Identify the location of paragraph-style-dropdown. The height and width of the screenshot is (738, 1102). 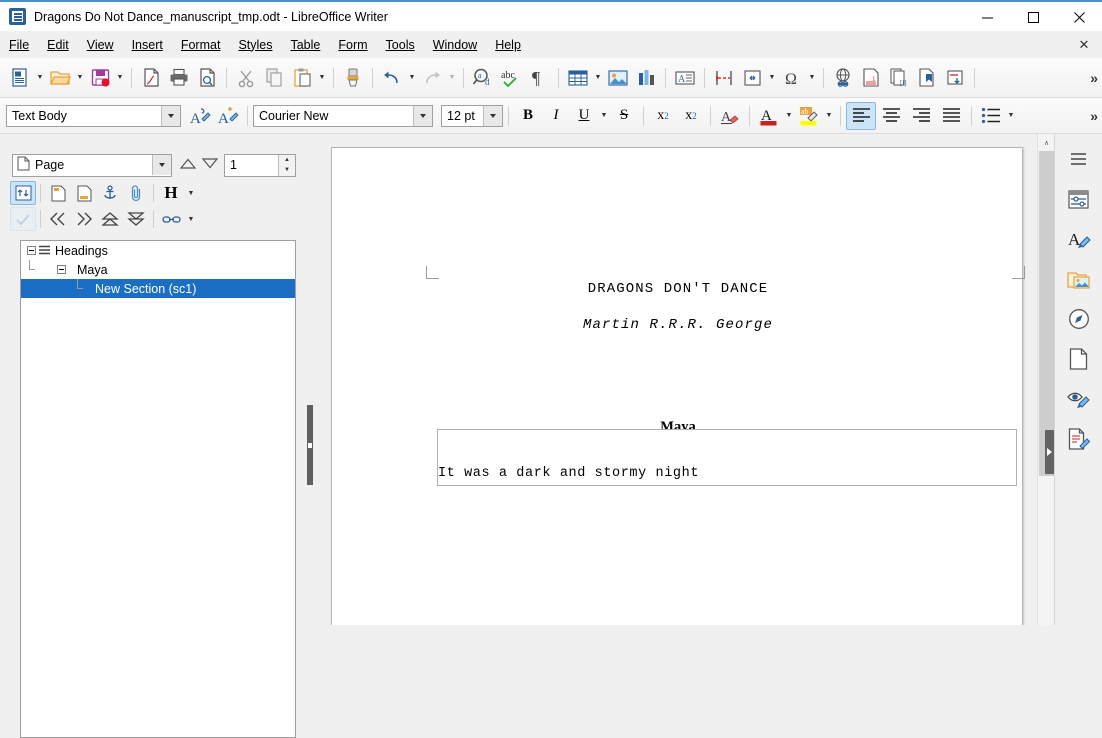
(170, 115).